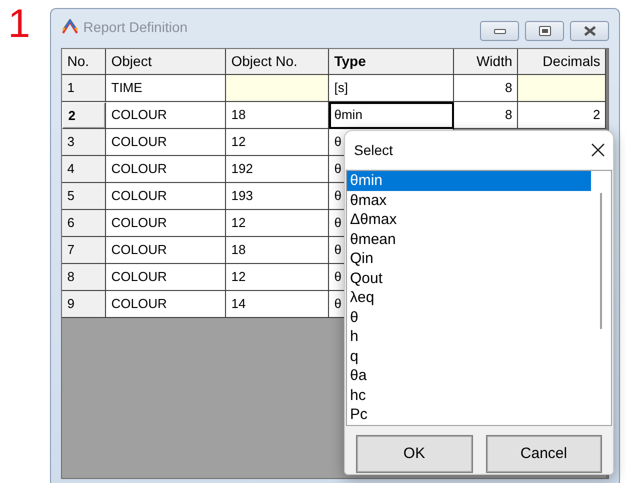 The width and height of the screenshot is (626, 483). What do you see at coordinates (166, 62) in the screenshot?
I see `column-header: Object` at bounding box center [166, 62].